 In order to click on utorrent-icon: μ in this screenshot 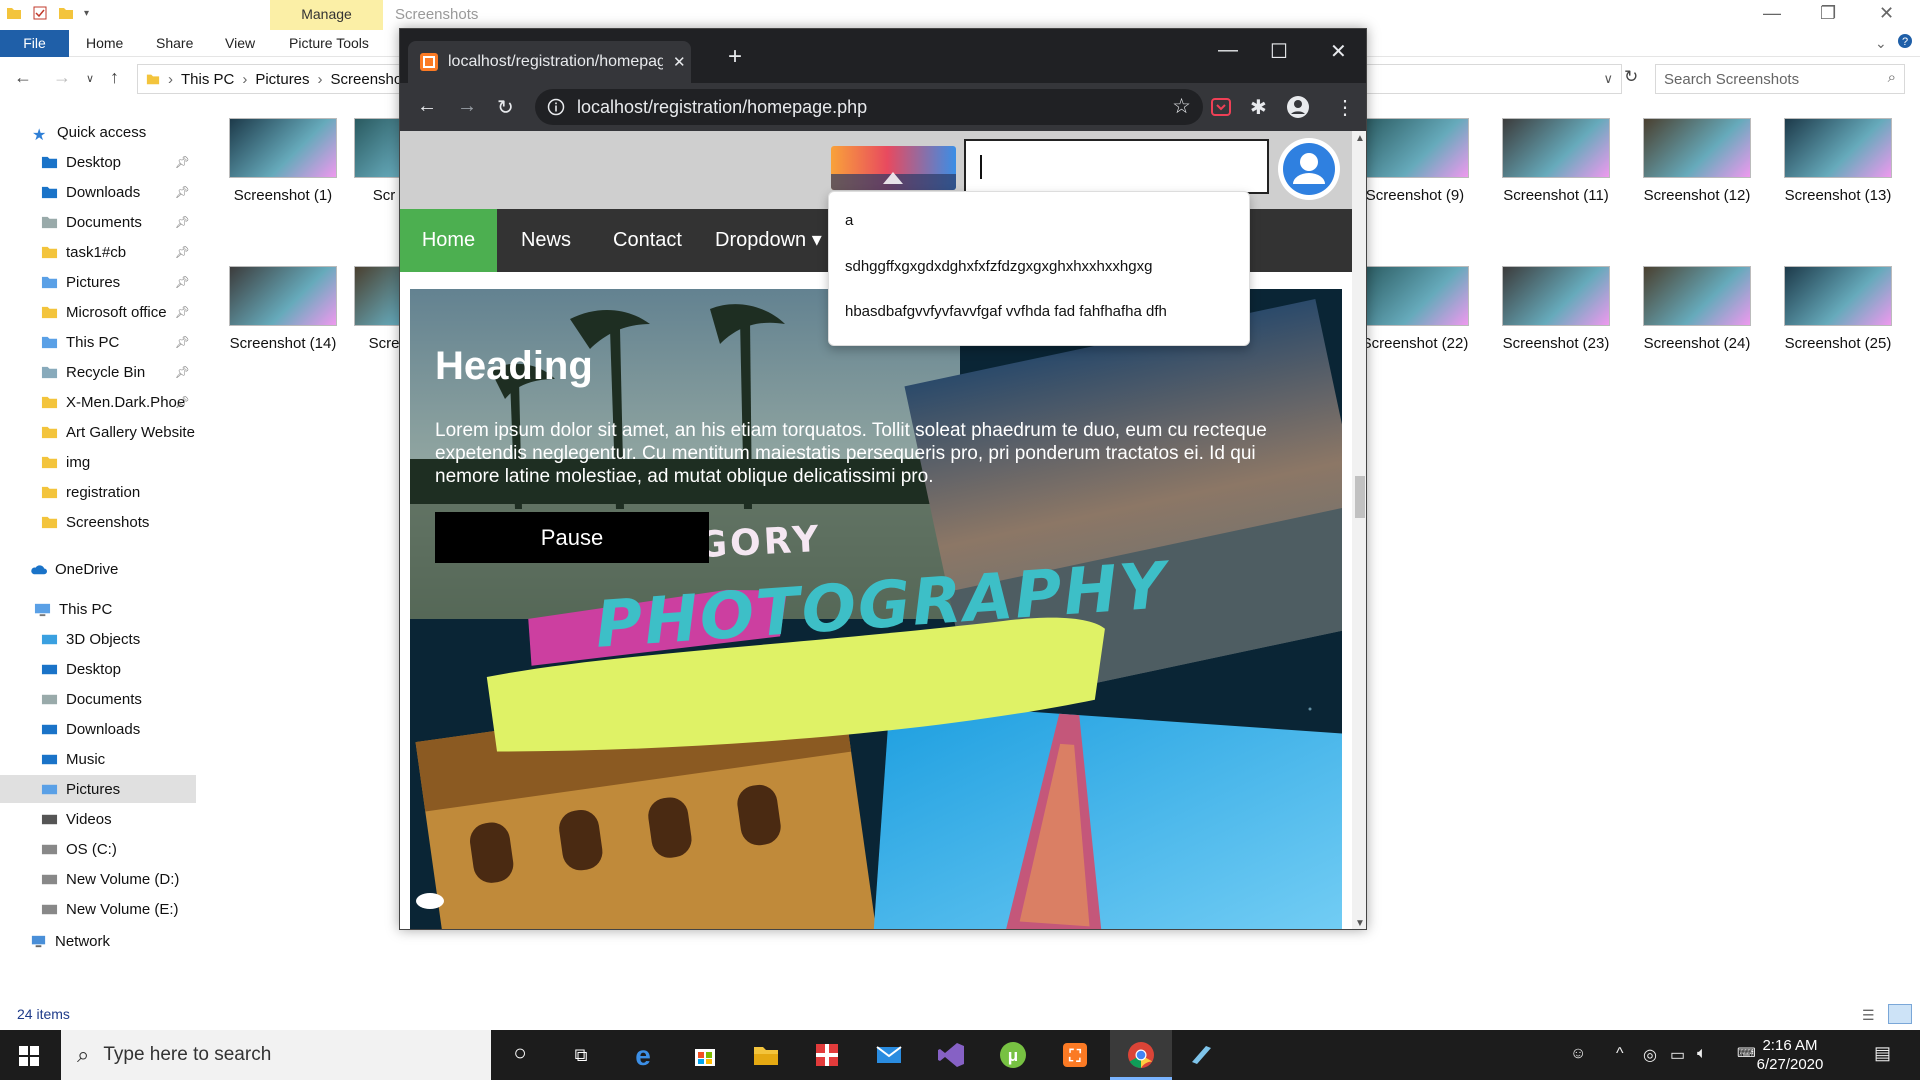, I will do `click(1013, 1055)`.